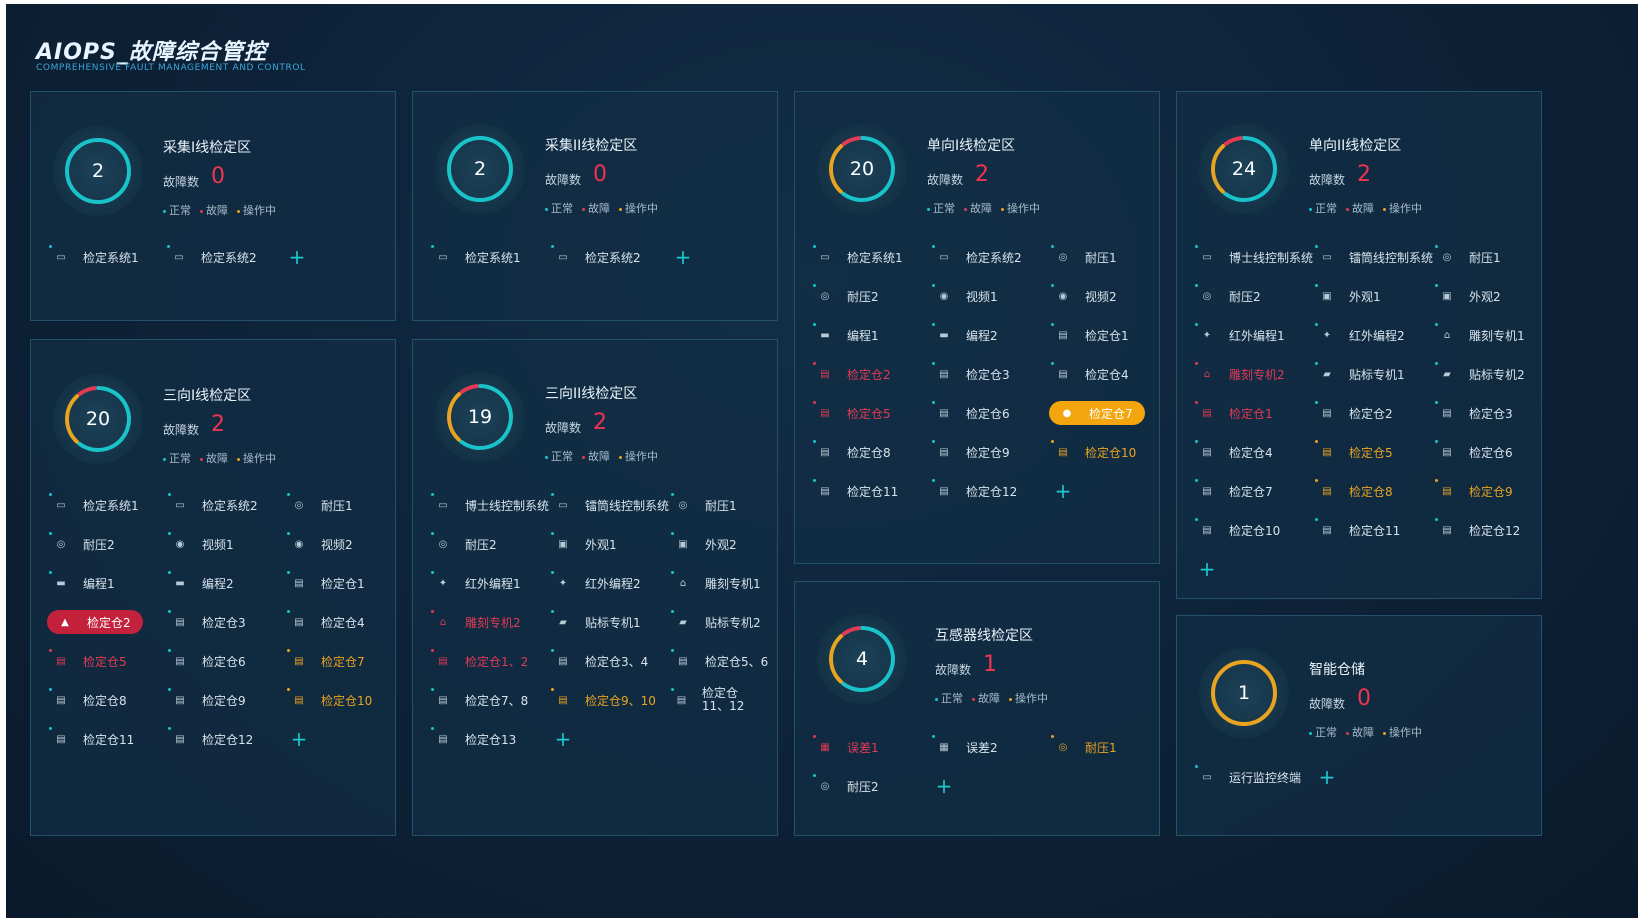 The width and height of the screenshot is (1642, 922). Describe the element at coordinates (718, 700) in the screenshot. I see `device-item: ▤ 检定仓11、12` at that location.